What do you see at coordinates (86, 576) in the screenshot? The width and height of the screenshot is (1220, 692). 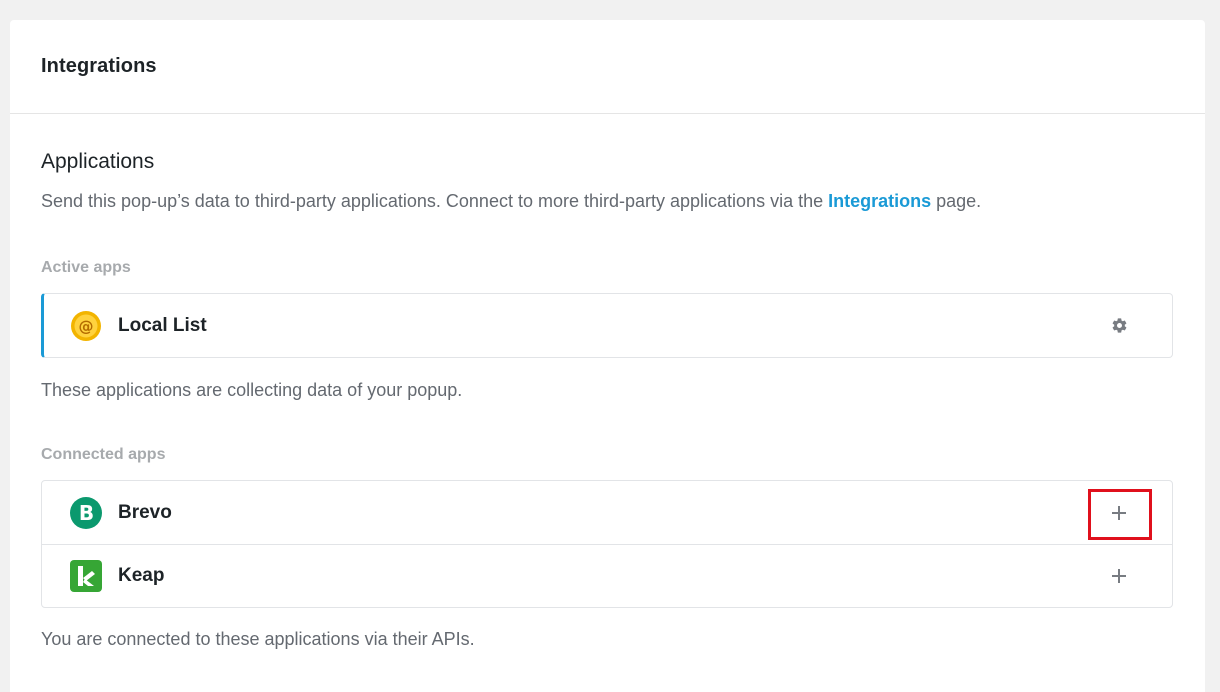 I see `keap-icon` at bounding box center [86, 576].